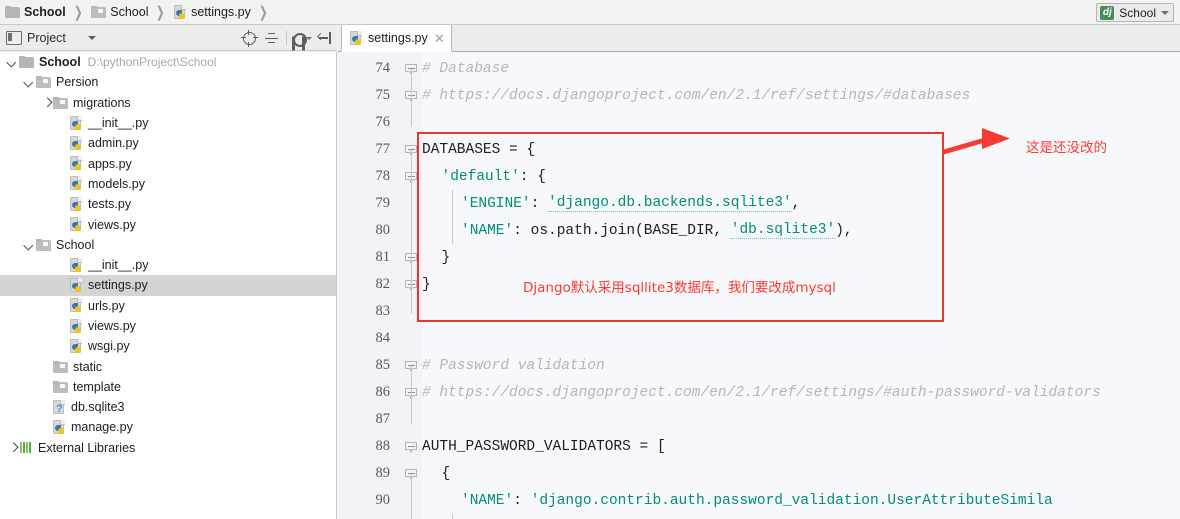  I want to click on tree-item-school: School D:\pythonProject\School, so click(168, 62).